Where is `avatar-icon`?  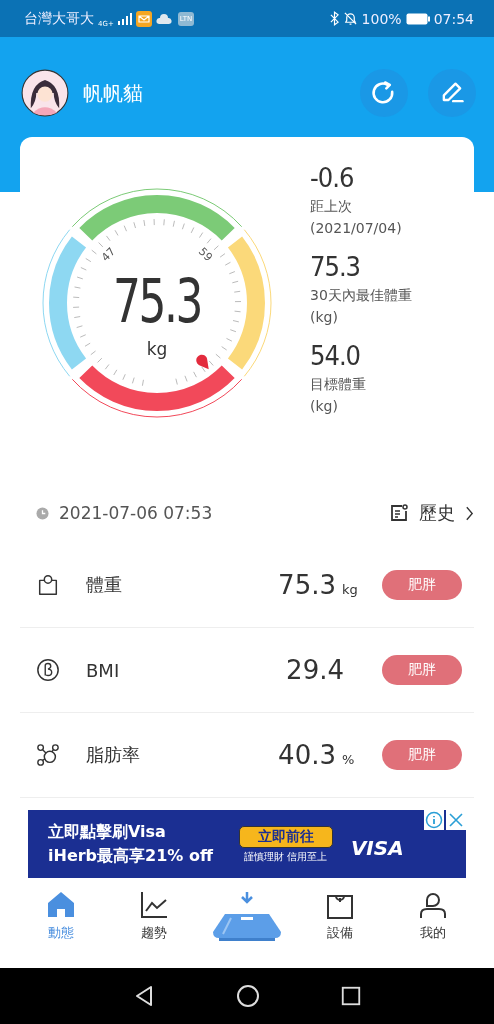 avatar-icon is located at coordinates (45, 93).